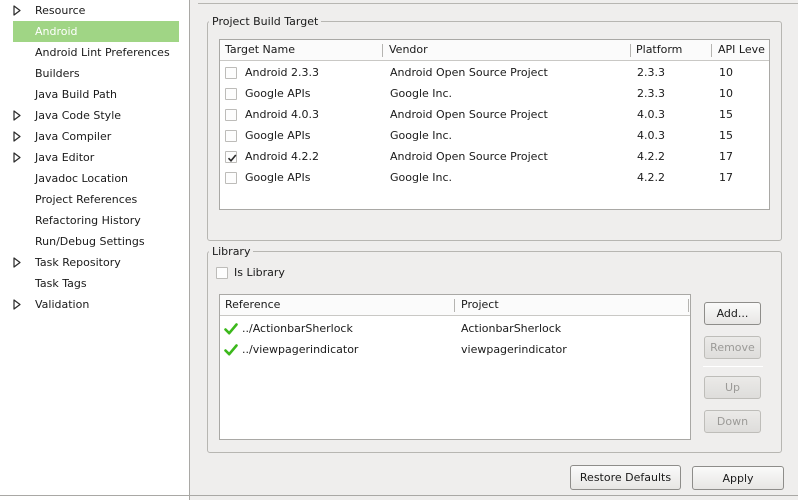 The image size is (798, 500). What do you see at coordinates (78, 262) in the screenshot?
I see `sidebar-item-label: Task Repository` at bounding box center [78, 262].